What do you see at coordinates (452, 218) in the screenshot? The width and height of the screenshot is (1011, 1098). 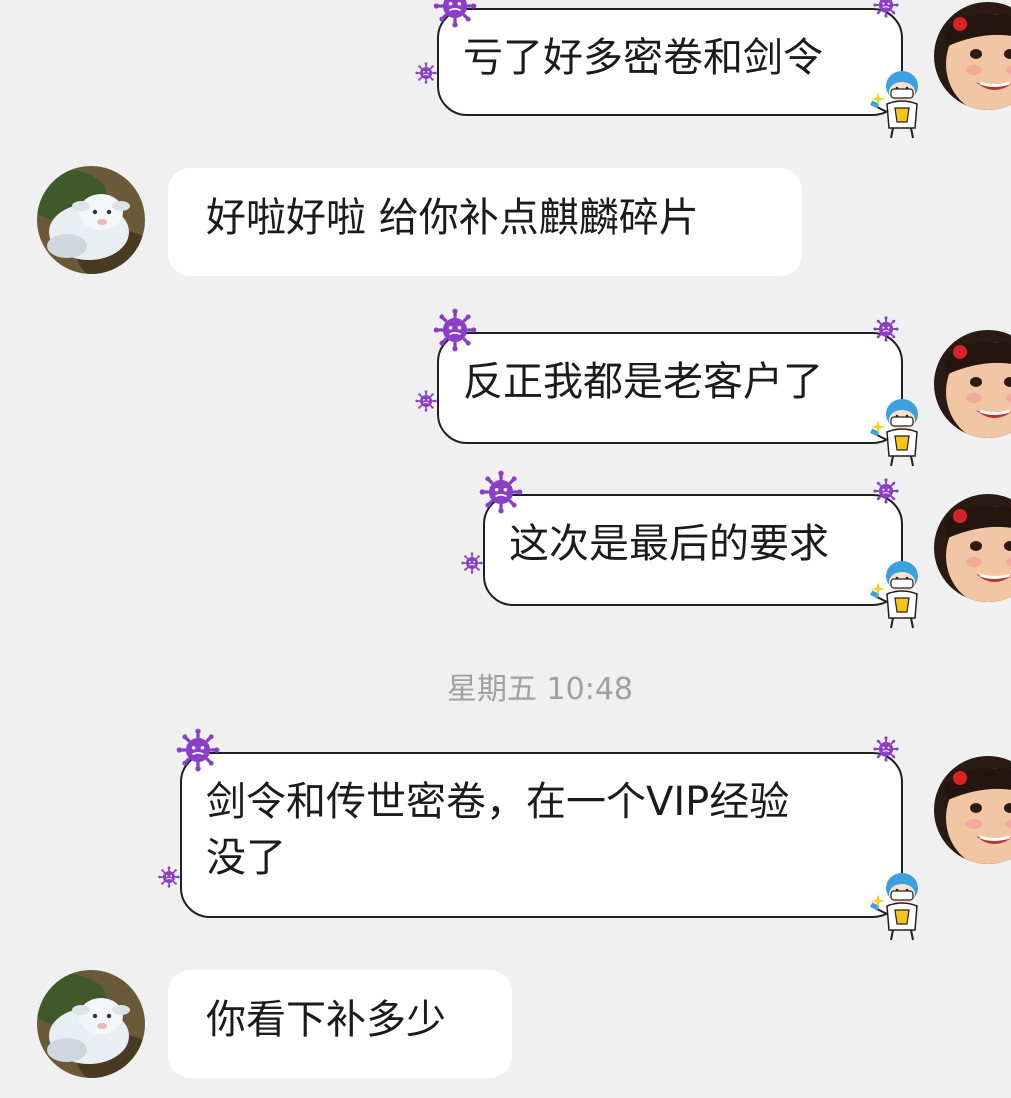 I see `message-text: 好啦好啦 给你补点麒麟碎片` at bounding box center [452, 218].